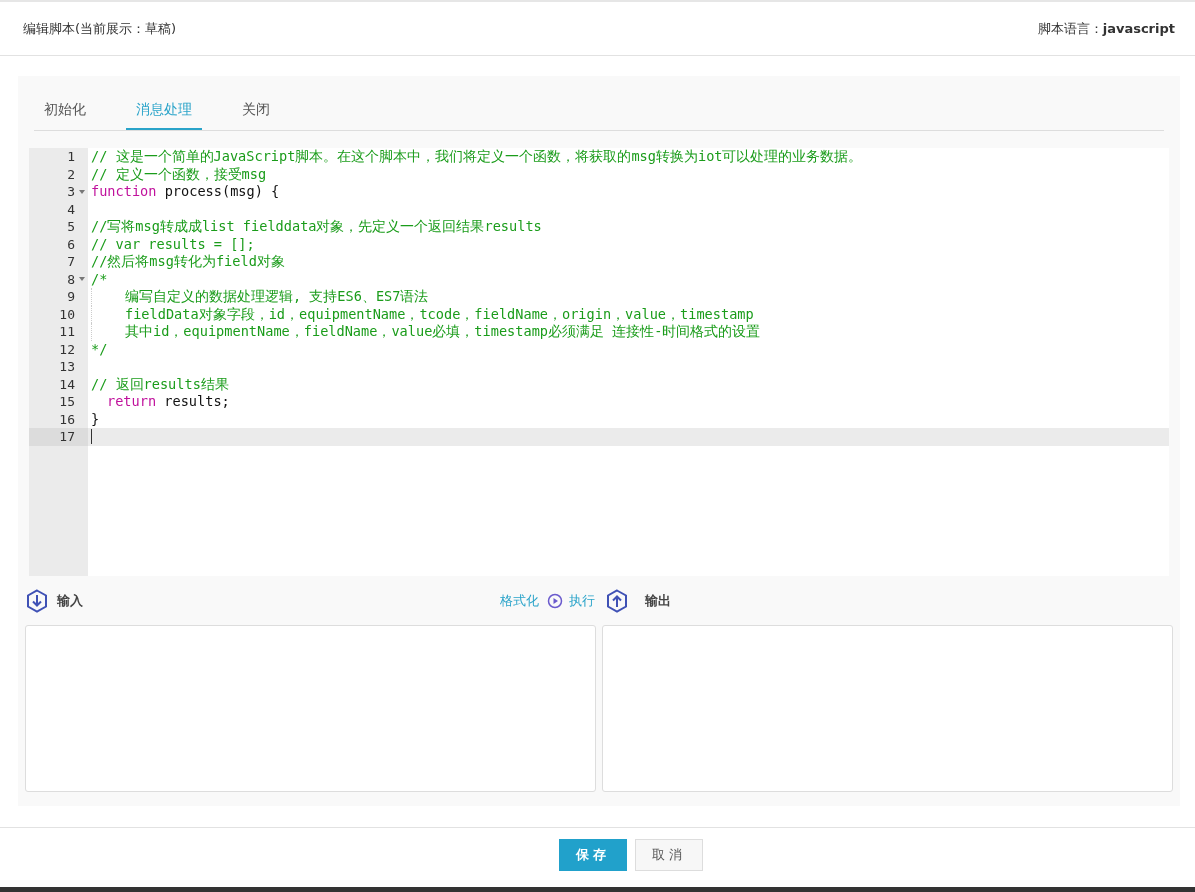 Image resolution: width=1195 pixels, height=892 pixels. I want to click on line-number: 16, so click(67, 419).